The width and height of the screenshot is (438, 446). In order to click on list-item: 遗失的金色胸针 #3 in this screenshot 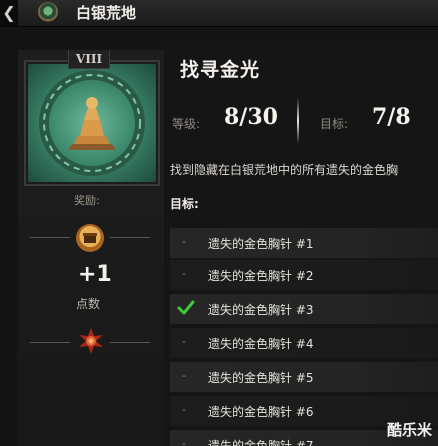, I will do `click(304, 309)`.